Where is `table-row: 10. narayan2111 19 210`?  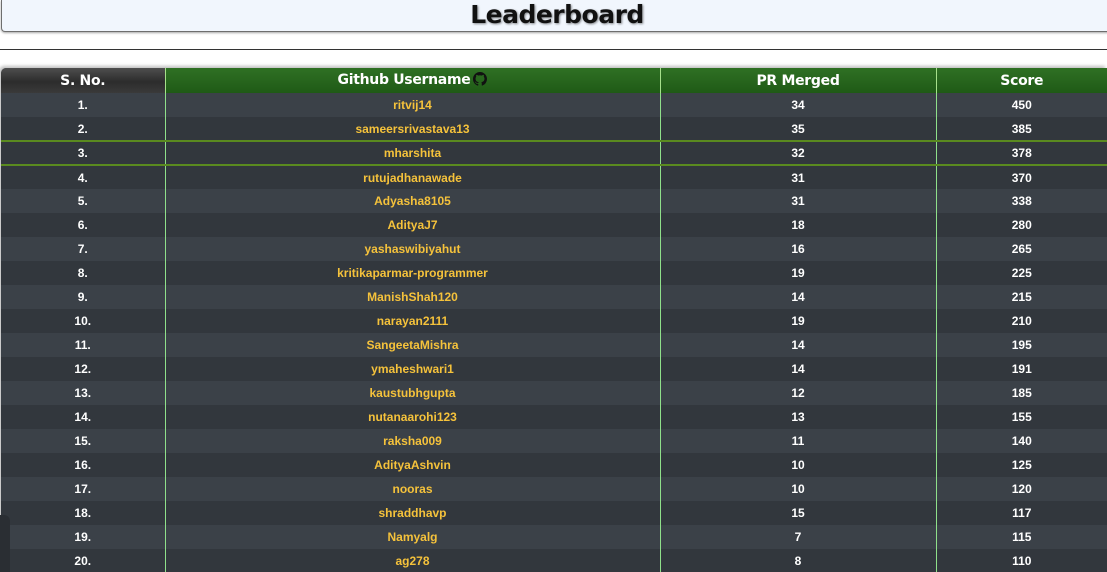
table-row: 10. narayan2111 19 210 is located at coordinates (554, 321).